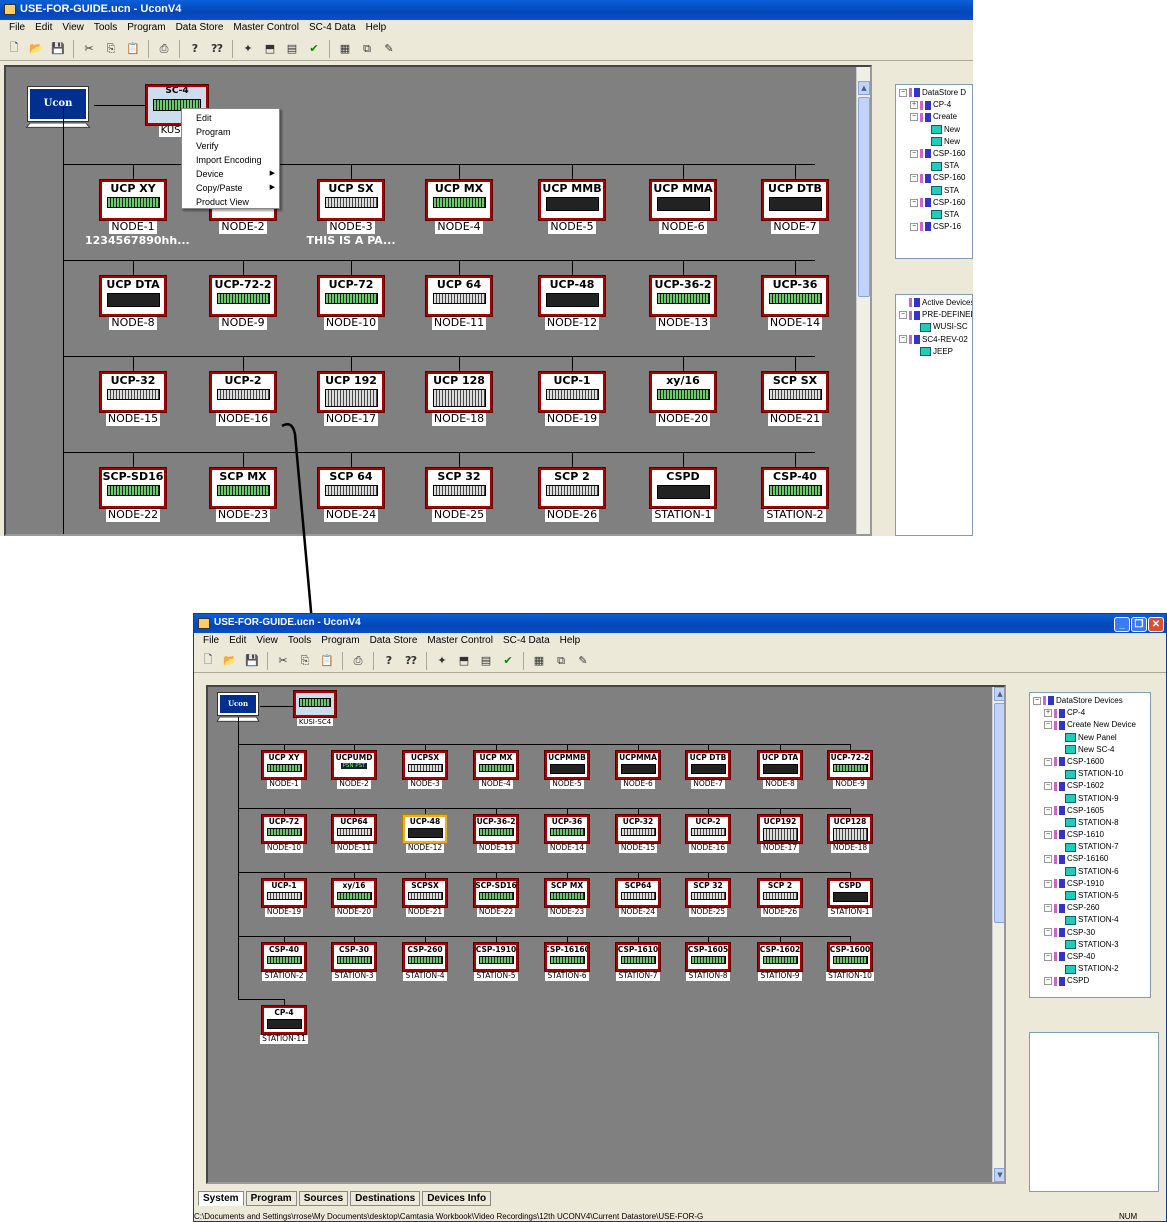 This screenshot has width=1167, height=1222. Describe the element at coordinates (358, 661) in the screenshot. I see `print-icon: ⎙` at that location.